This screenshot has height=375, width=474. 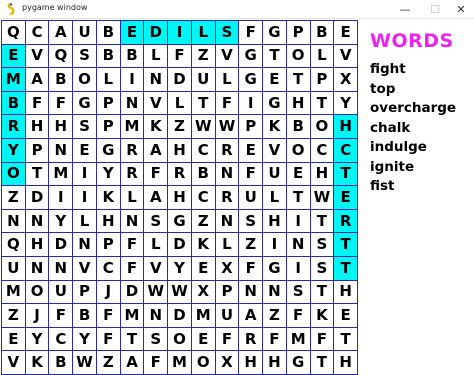 What do you see at coordinates (227, 363) in the screenshot?
I see `grid-cell: X` at bounding box center [227, 363].